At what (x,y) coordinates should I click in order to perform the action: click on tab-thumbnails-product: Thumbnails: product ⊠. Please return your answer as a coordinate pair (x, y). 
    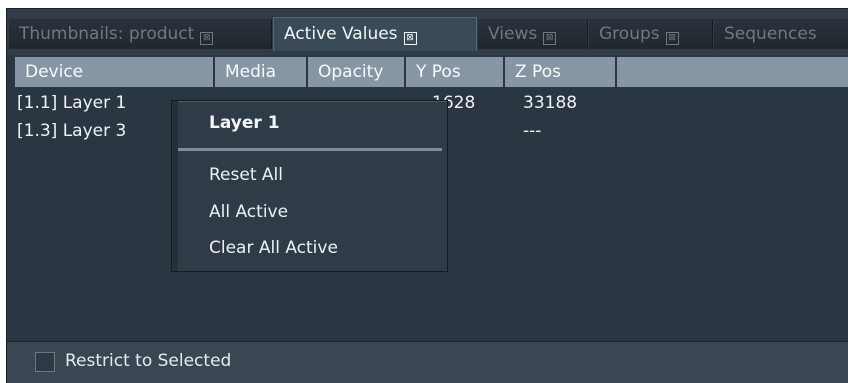
    Looking at the image, I should click on (140, 34).